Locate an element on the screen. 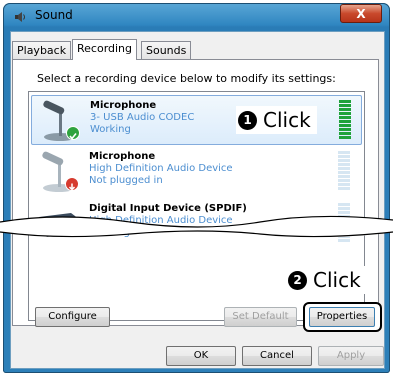 The image size is (393, 376). annotation-click-2: 2 Click is located at coordinates (324, 280).